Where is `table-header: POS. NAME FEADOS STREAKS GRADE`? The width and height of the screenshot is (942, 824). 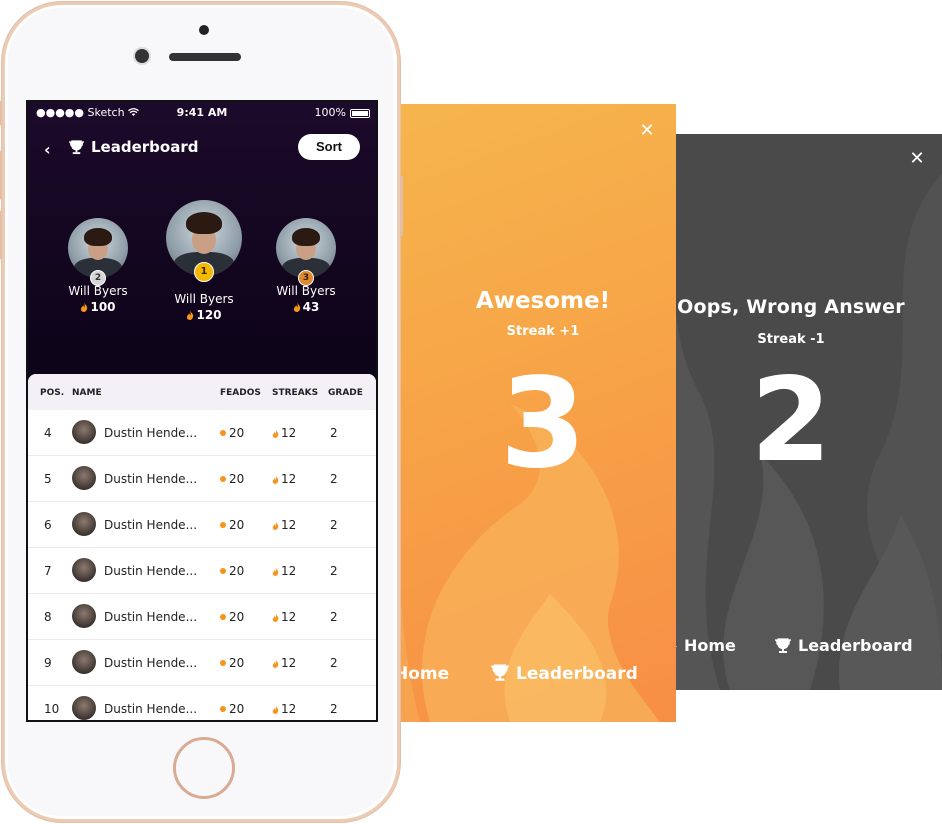 table-header: POS. NAME FEADOS STREAKS GRADE is located at coordinates (202, 392).